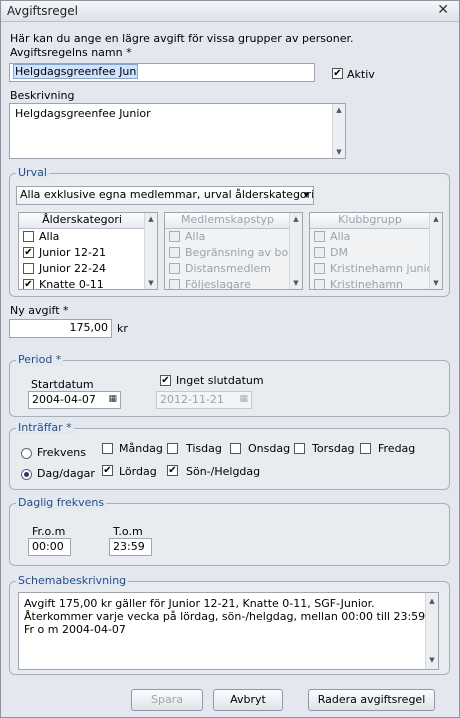 This screenshot has width=460, height=718. Describe the element at coordinates (62, 384) in the screenshot. I see `start-date-label: Startdatum` at that location.